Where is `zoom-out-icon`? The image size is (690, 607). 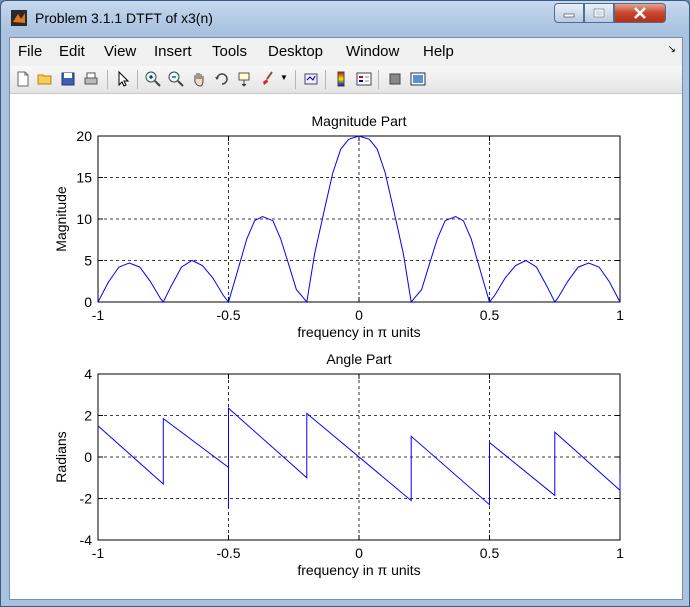
zoom-out-icon is located at coordinates (176, 79).